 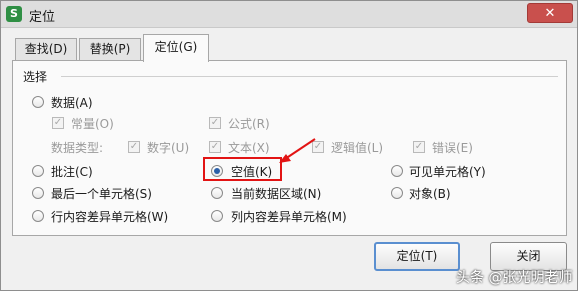 I want to click on label-logical: 逻辑值(L), so click(x=357, y=148).